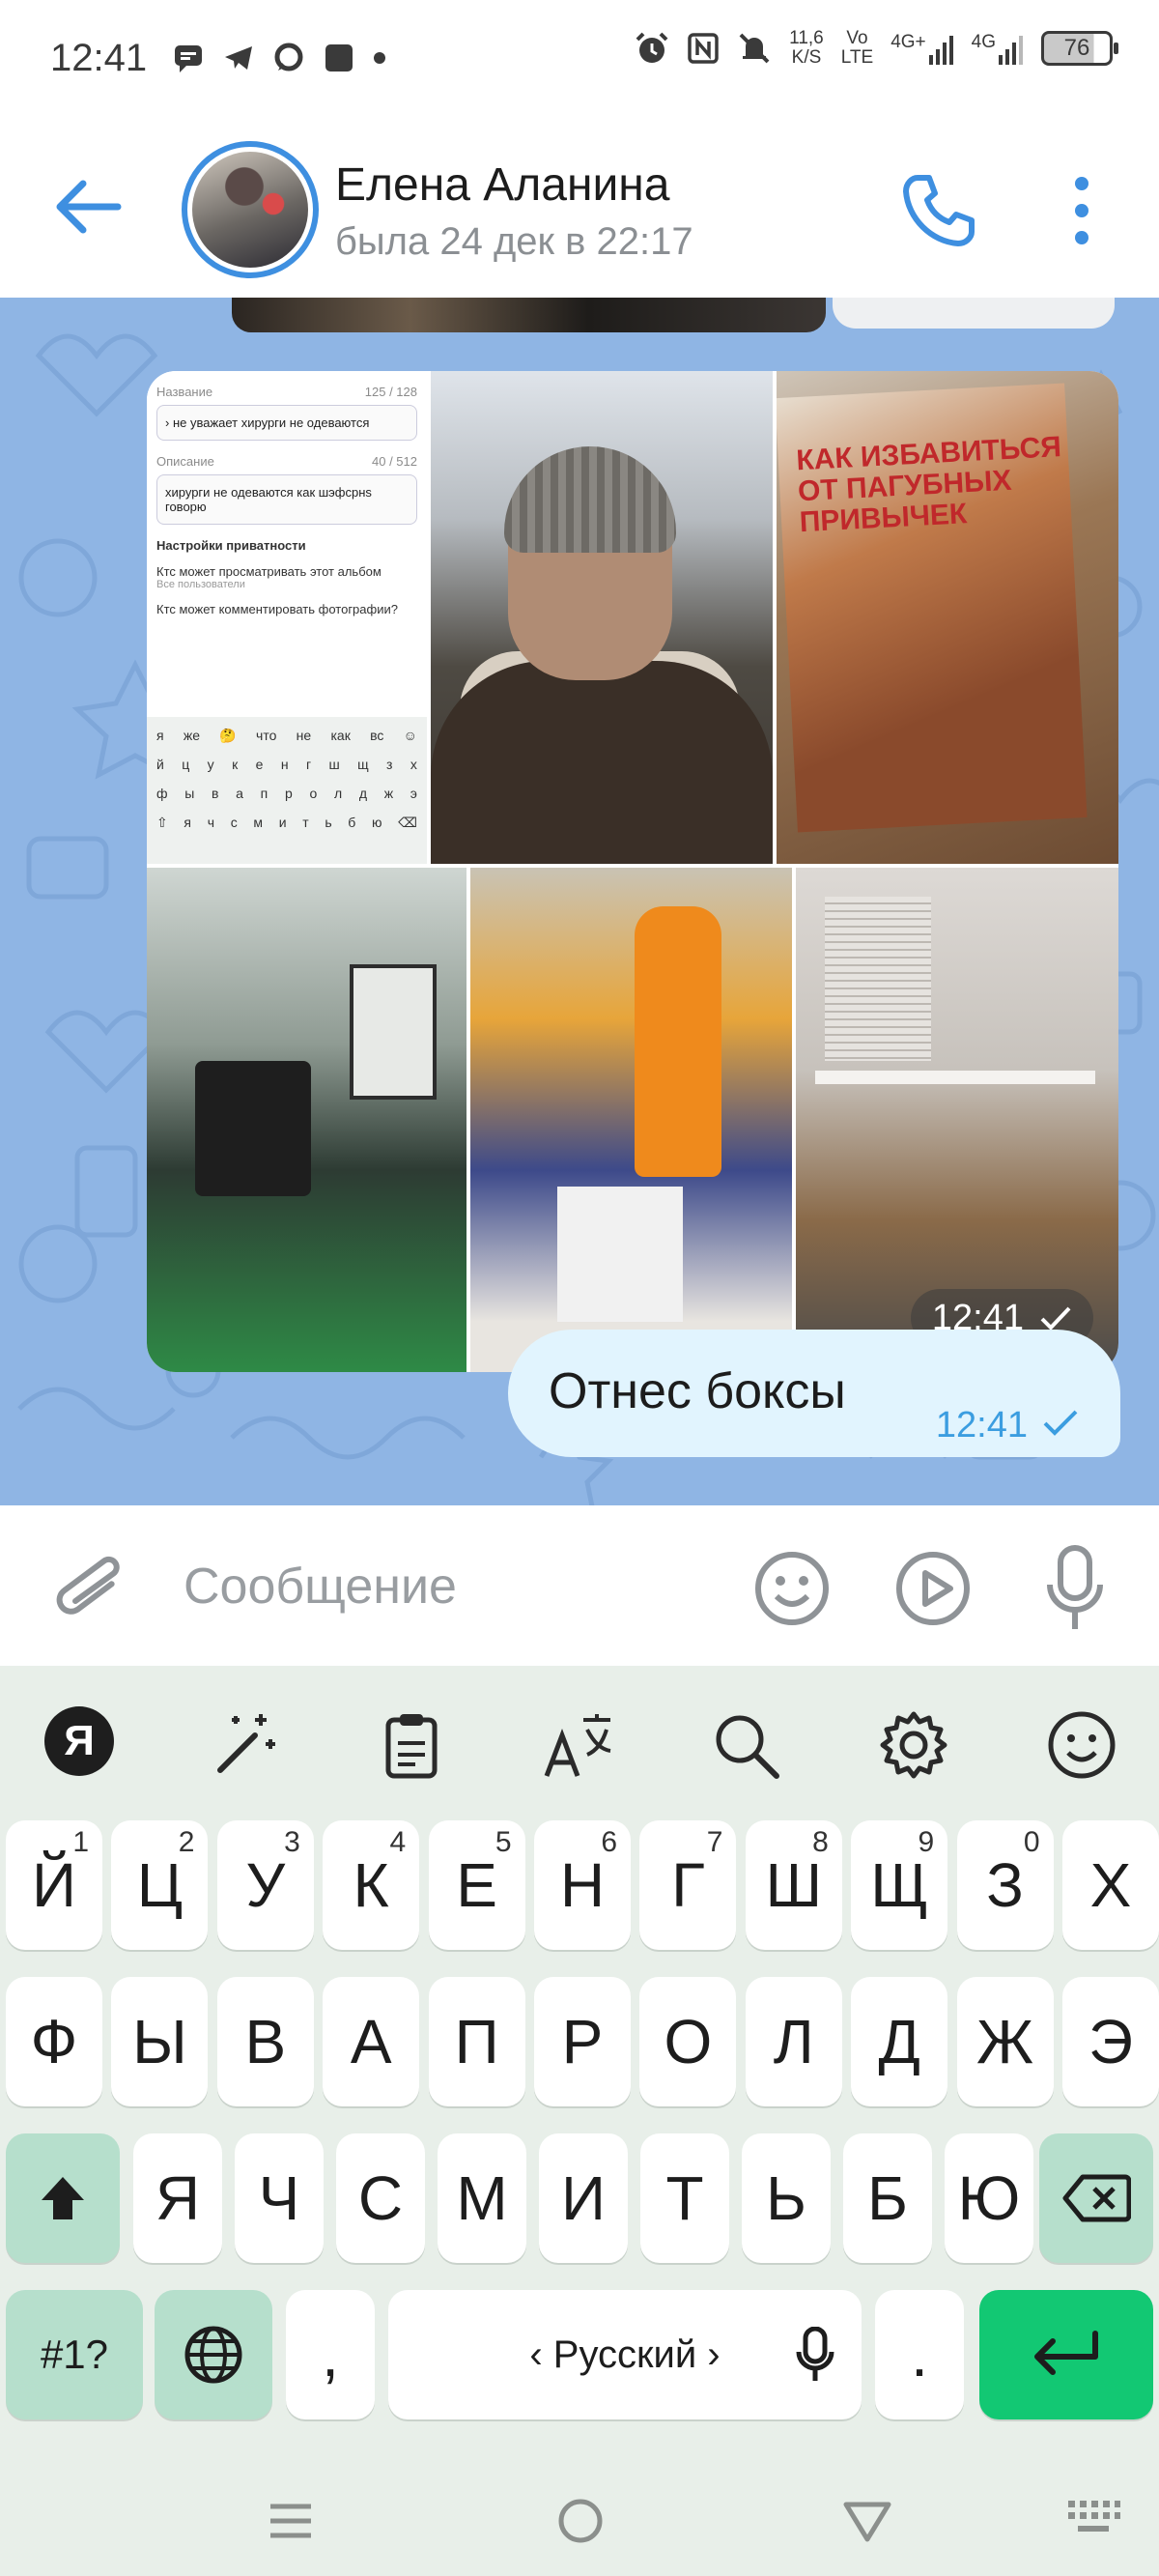 The height and width of the screenshot is (2576, 1159). Describe the element at coordinates (947, 618) in the screenshot. I see `album-photo-book: КАК ИЗБАВИТЬСЯ ОТ ПАГУБНЫХ ПРИВЫЧЕК` at that location.